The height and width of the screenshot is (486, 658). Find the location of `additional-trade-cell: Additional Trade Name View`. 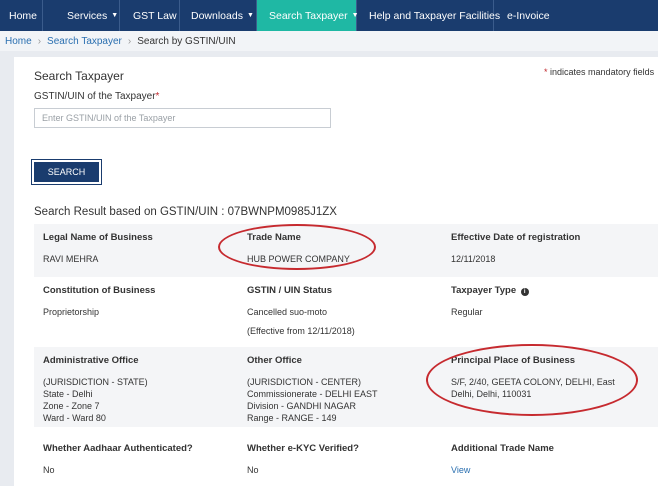

additional-trade-cell: Additional Trade Name View is located at coordinates (551, 459).